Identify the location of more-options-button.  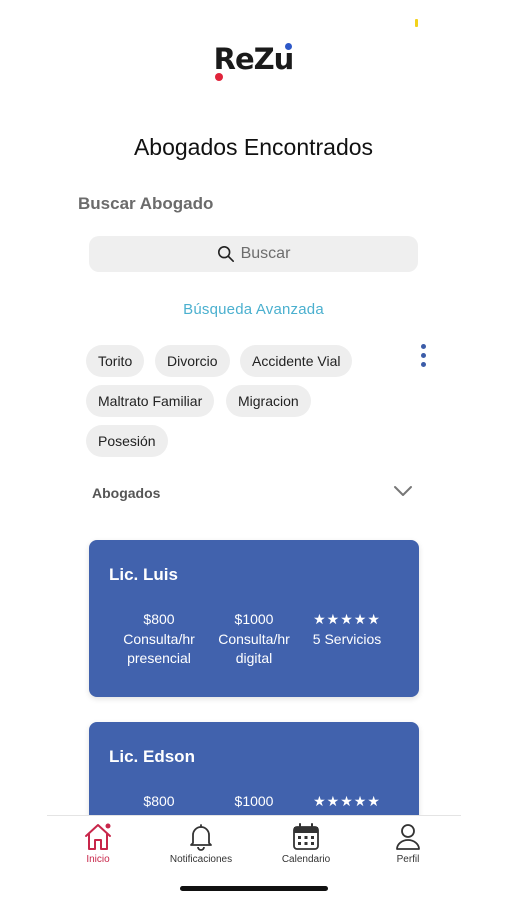
(423, 358).